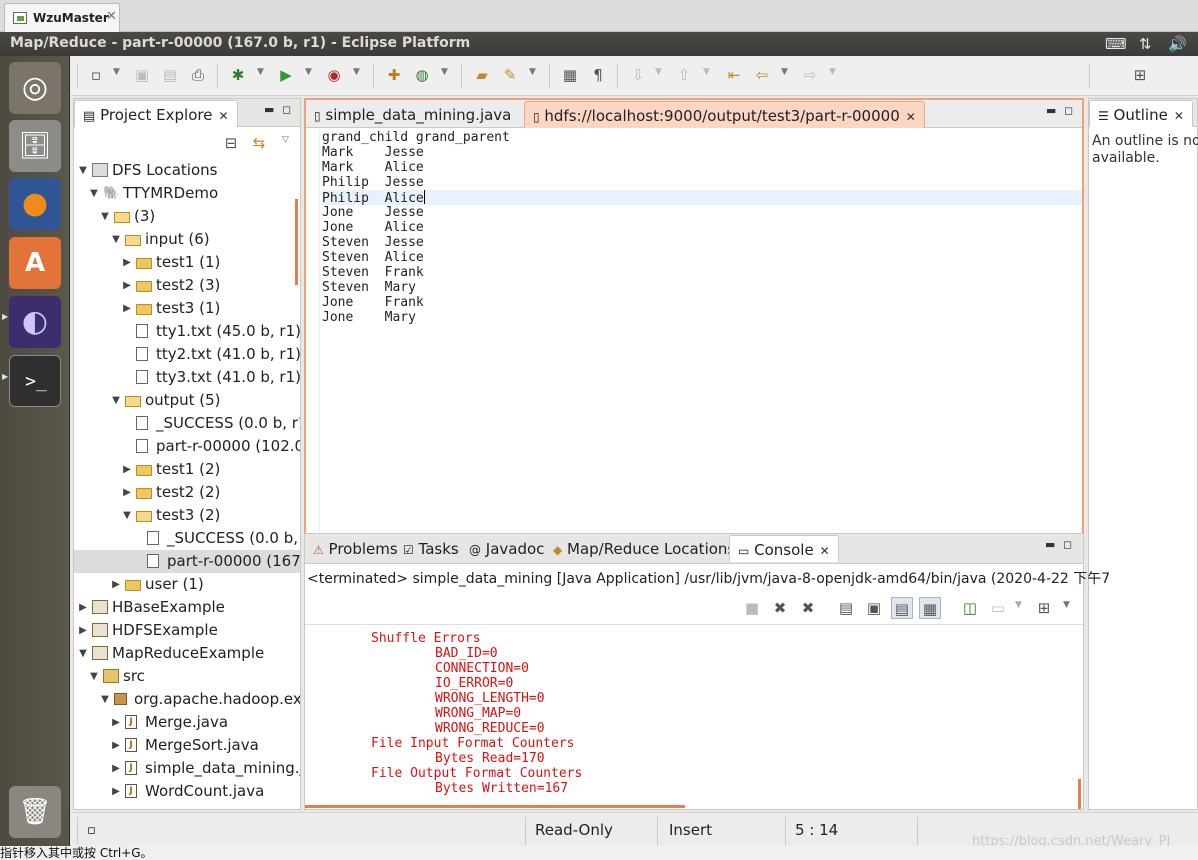  Describe the element at coordinates (780, 608) in the screenshot. I see `remove-launch-icon: ✖` at that location.